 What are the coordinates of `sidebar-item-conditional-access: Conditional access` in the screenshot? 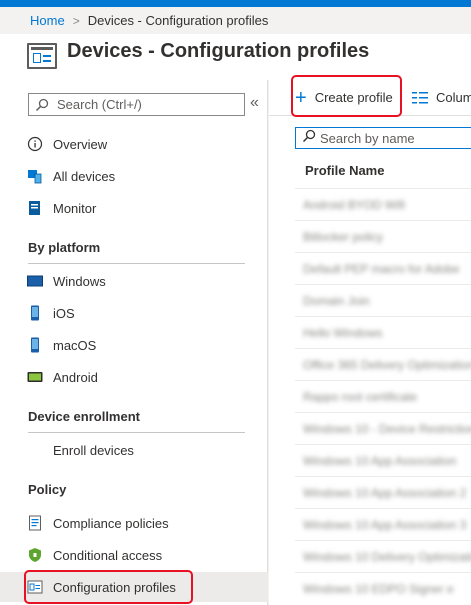 It's located at (134, 555).